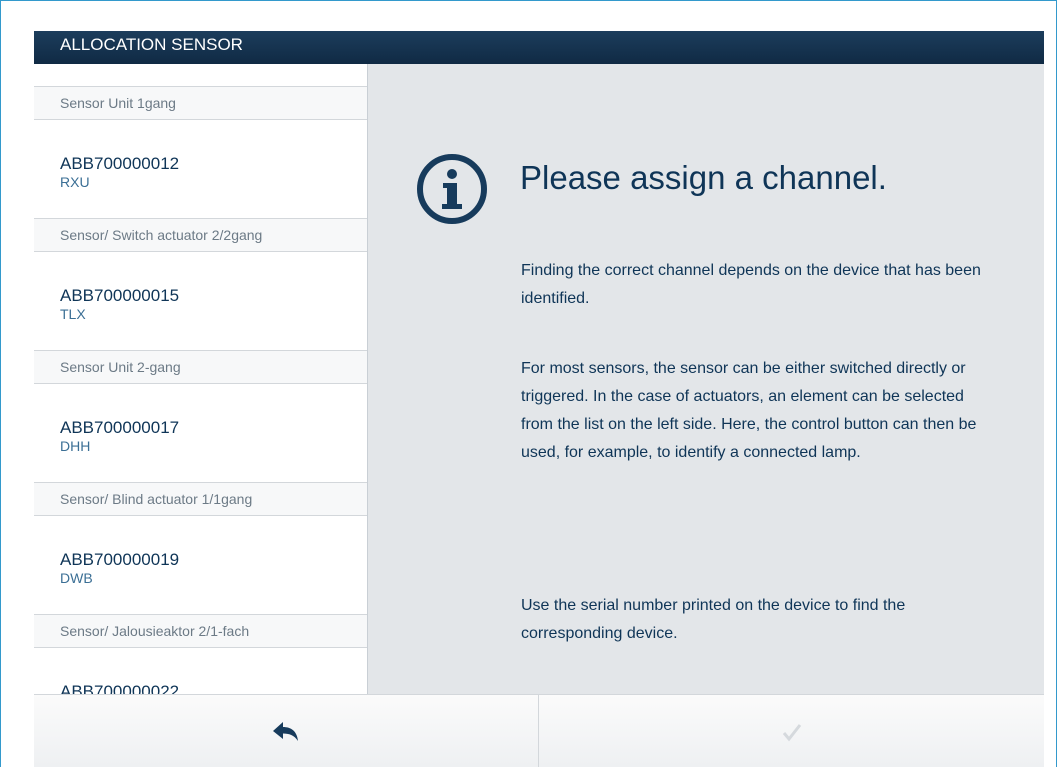 This screenshot has width=1059, height=767. Describe the element at coordinates (539, 47) in the screenshot. I see `title-bar: ALLOCATION SENSOR` at that location.